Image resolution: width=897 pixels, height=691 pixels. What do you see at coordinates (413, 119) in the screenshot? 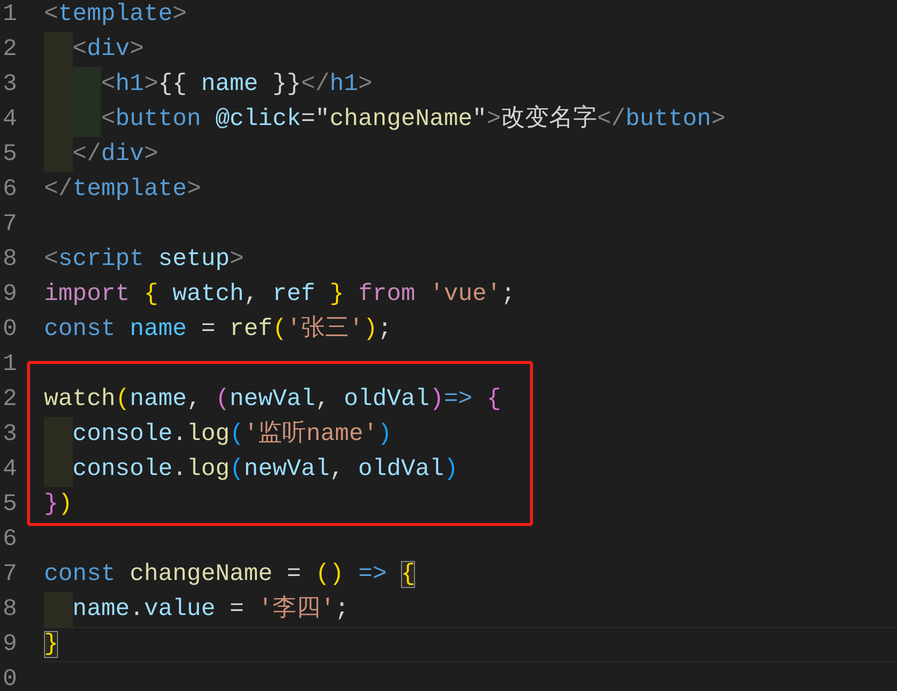
I see `code-line: <button @click="changeName">改变名字</button>` at bounding box center [413, 119].